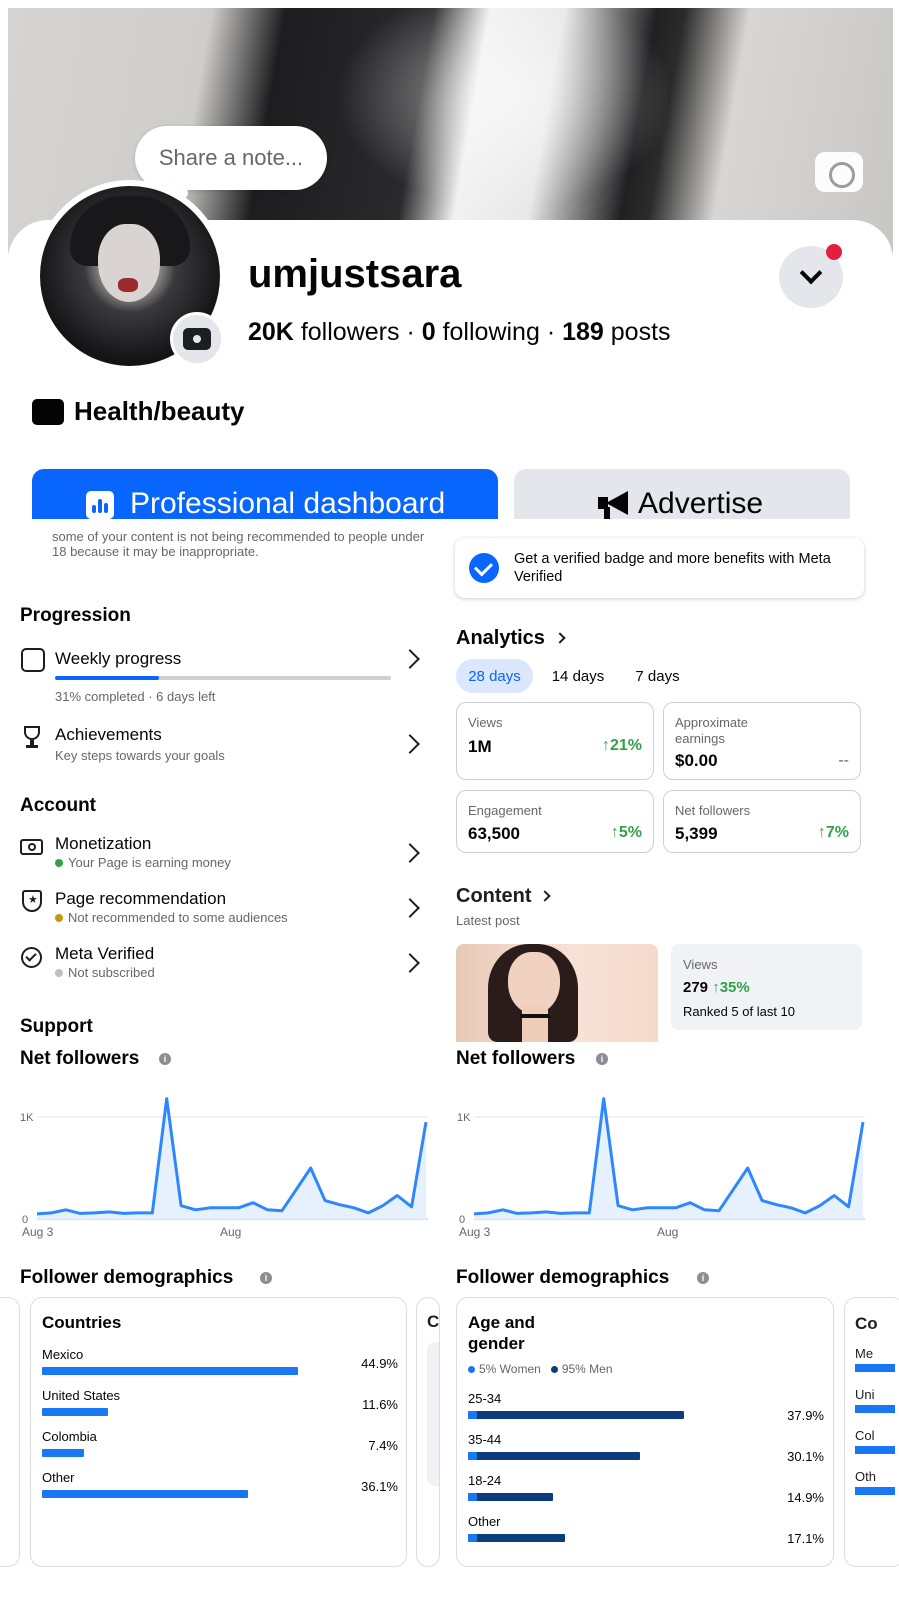 This screenshot has height=1599, width=899. I want to click on advertise-button: Advertise, so click(682, 494).